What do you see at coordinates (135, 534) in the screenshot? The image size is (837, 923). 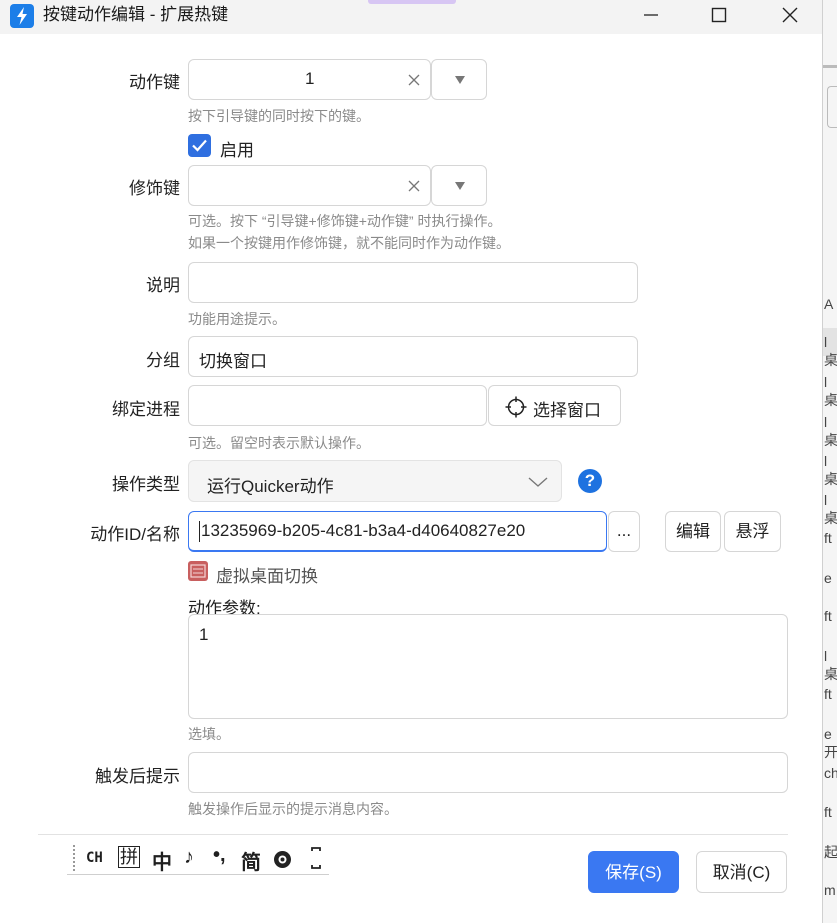 I see `action-id-label: 动作ID/名称` at bounding box center [135, 534].